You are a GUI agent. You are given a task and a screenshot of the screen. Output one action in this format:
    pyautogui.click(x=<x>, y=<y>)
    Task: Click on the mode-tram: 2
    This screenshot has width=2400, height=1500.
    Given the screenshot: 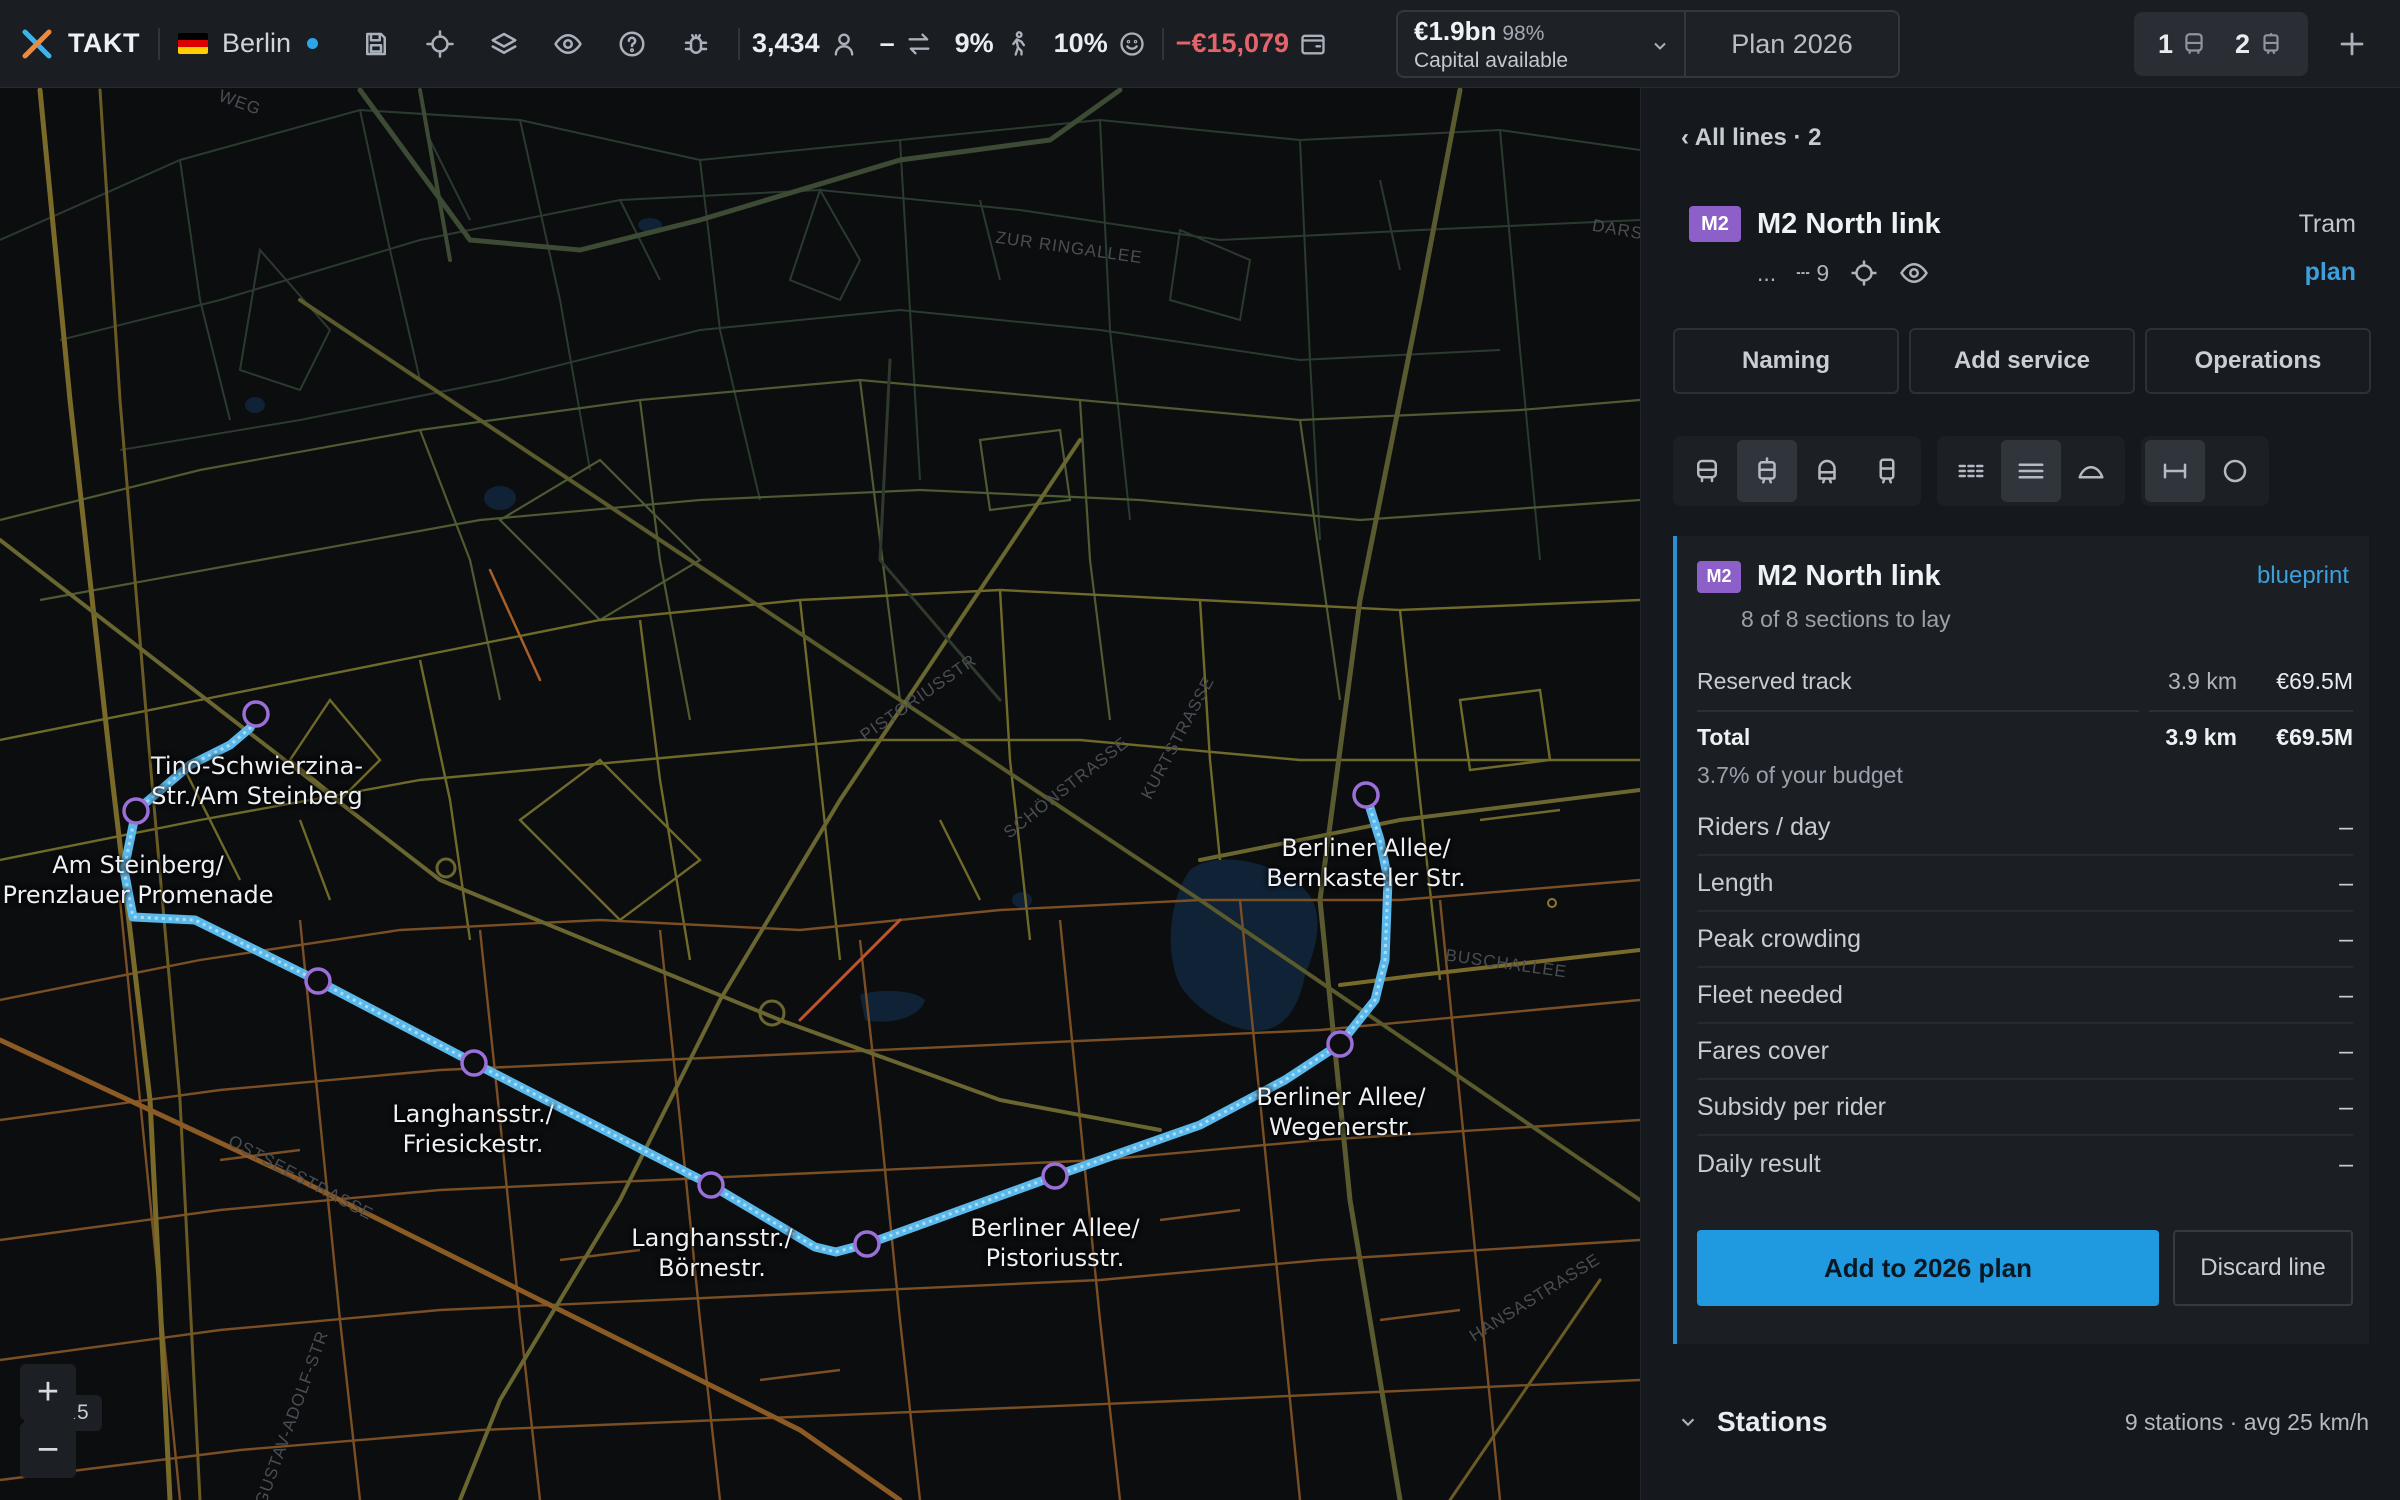 What is the action you would take?
    pyautogui.click(x=2259, y=44)
    